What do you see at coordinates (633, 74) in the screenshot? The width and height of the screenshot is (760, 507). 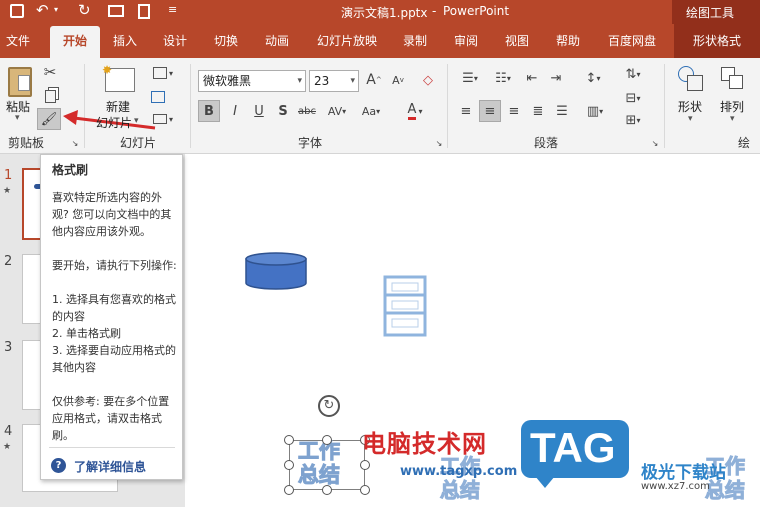 I see `text-direction-button: ⇅ ▾` at bounding box center [633, 74].